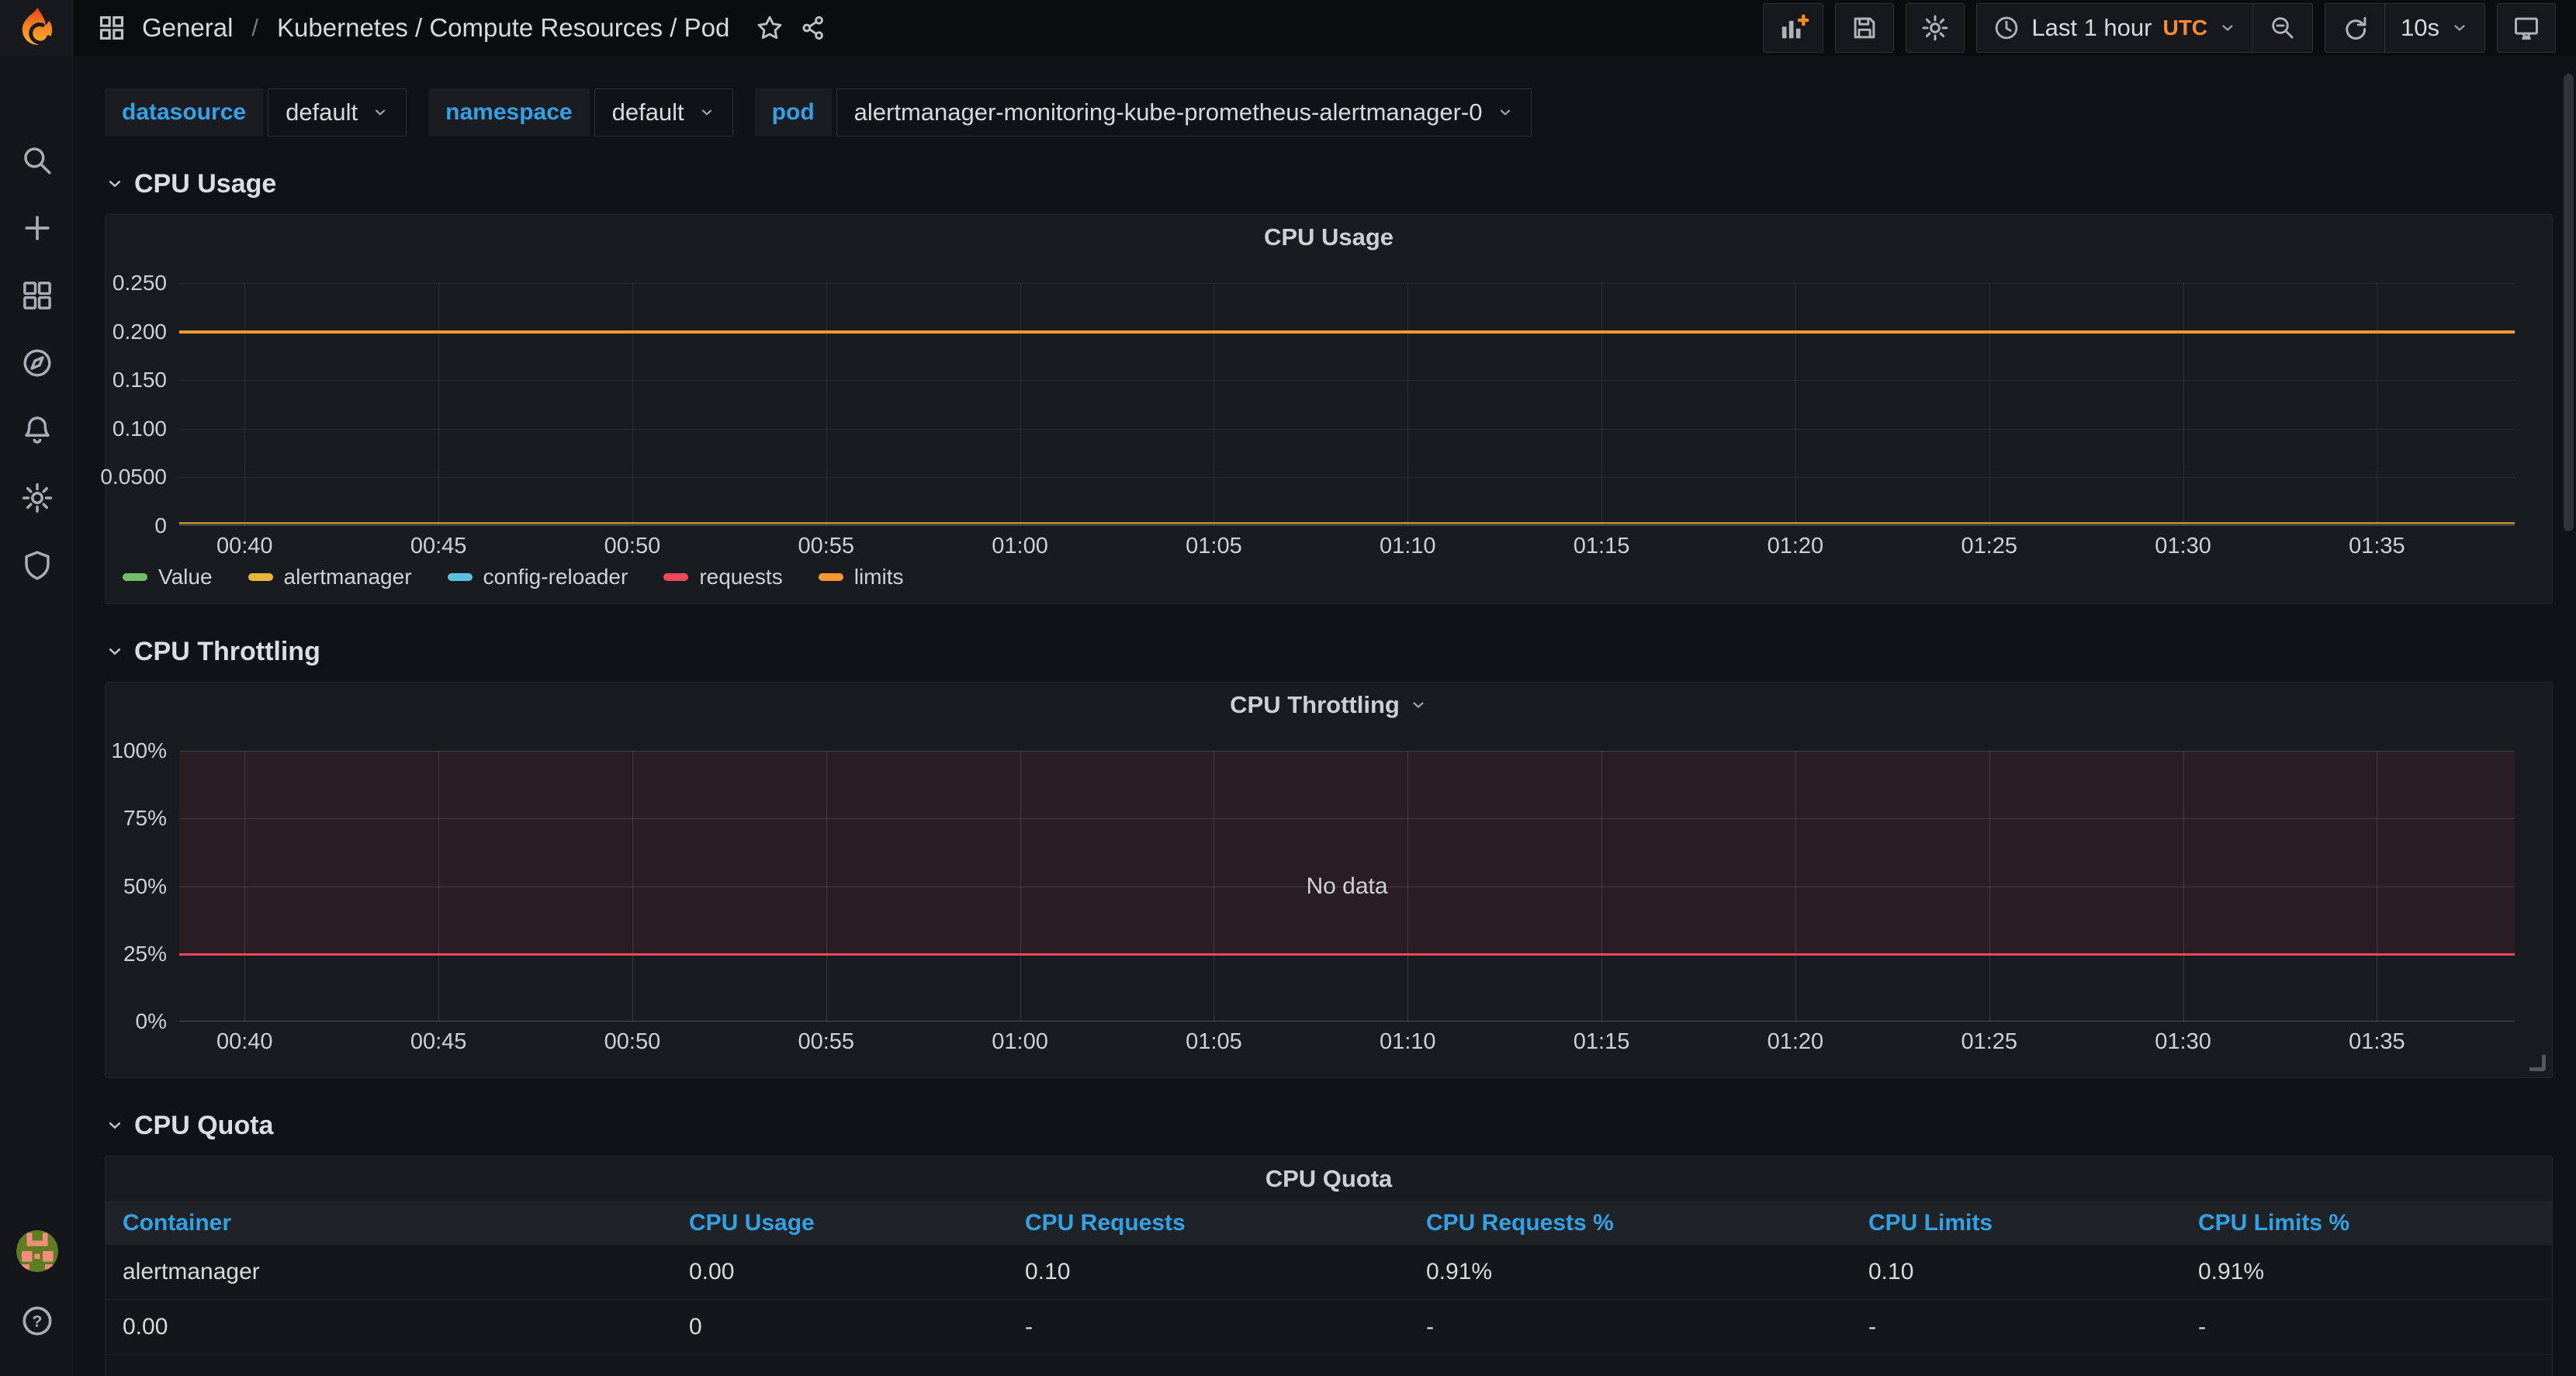 This screenshot has height=1376, width=2576. I want to click on x-tick-label: 01:15, so click(1601, 1041).